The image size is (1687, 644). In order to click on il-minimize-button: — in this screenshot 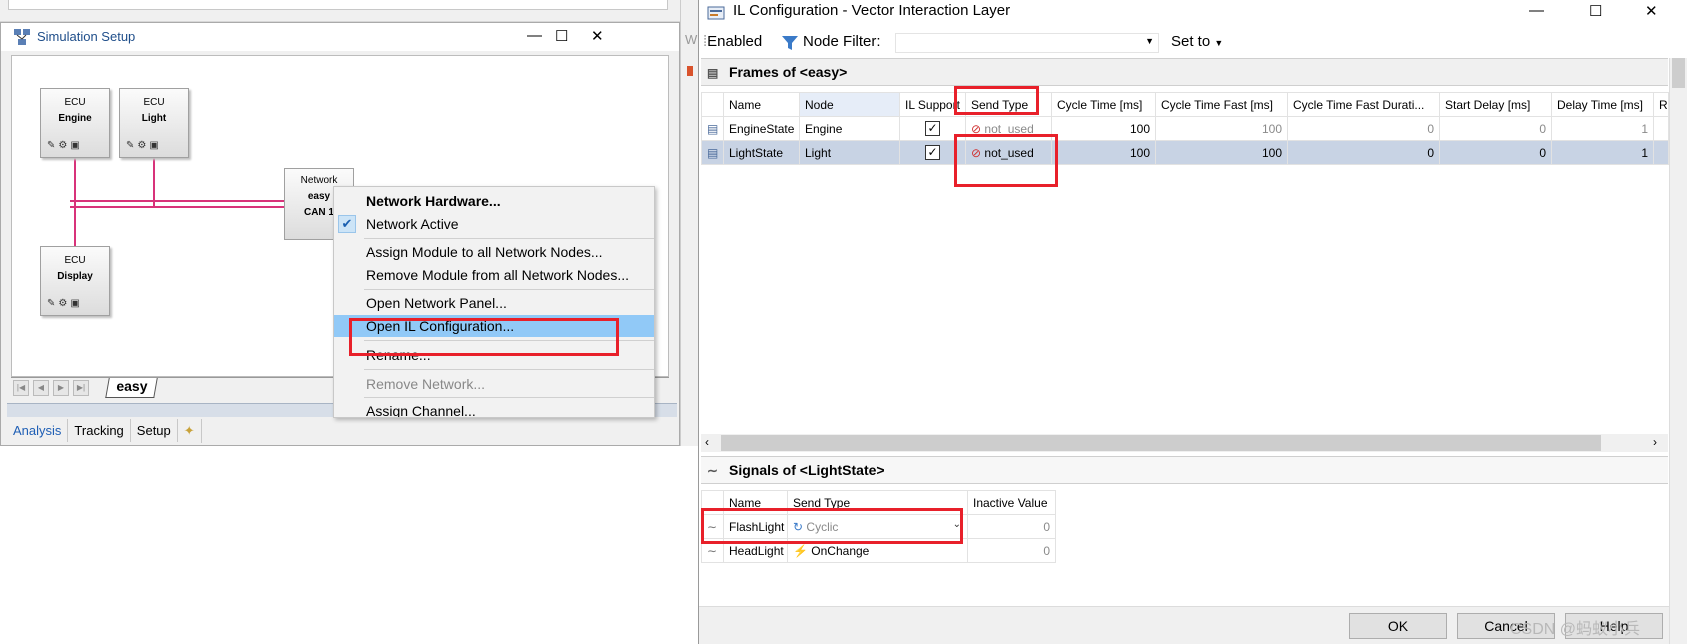, I will do `click(1536, 10)`.